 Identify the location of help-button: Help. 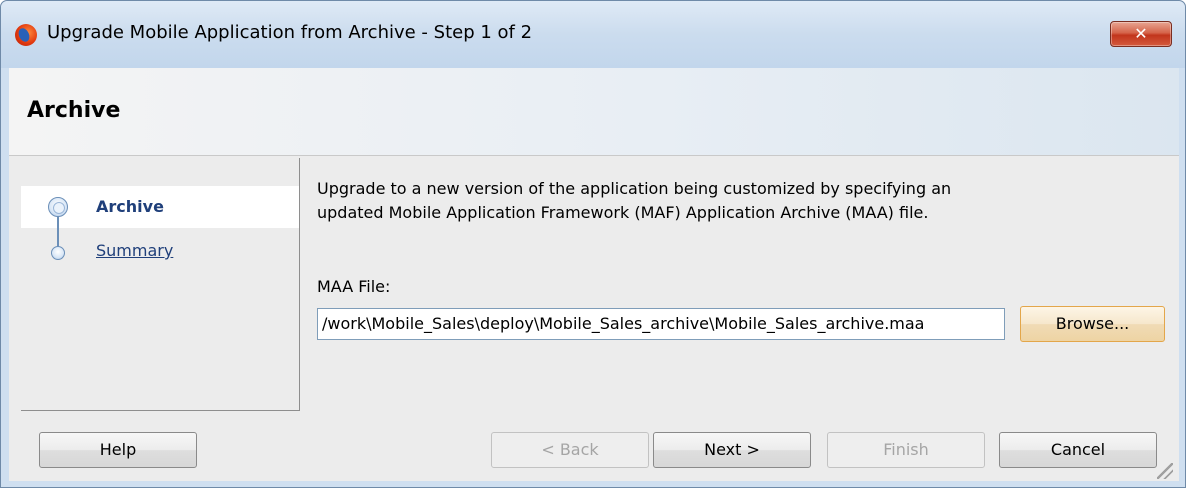
(118, 450).